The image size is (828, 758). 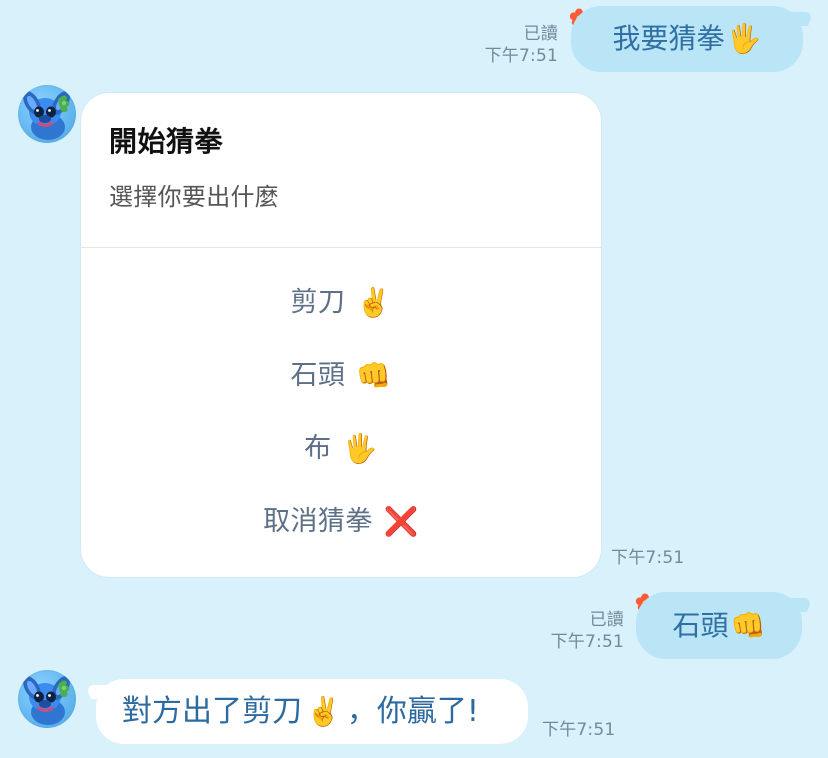 I want to click on message-text: 石頭, so click(x=700, y=625).